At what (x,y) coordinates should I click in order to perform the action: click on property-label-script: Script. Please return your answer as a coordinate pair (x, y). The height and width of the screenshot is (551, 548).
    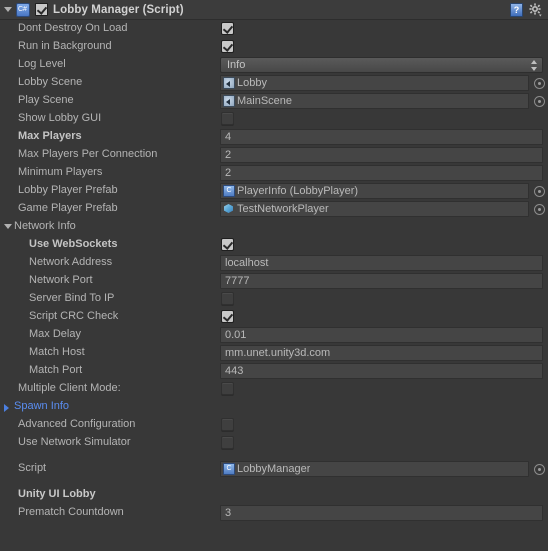
    Looking at the image, I should click on (32, 468).